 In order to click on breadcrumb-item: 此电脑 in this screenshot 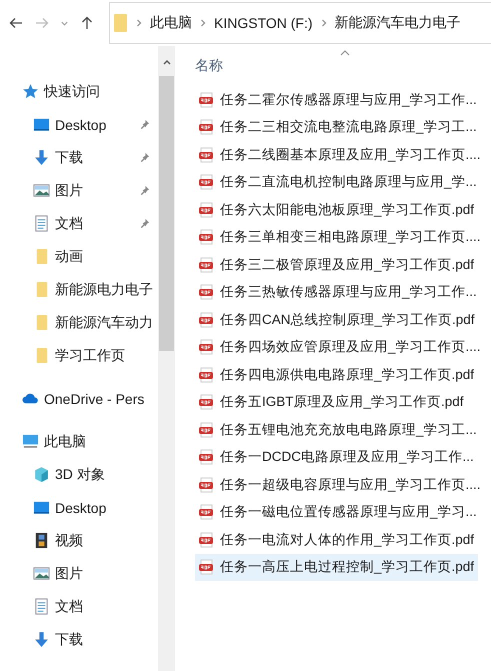, I will do `click(171, 23)`.